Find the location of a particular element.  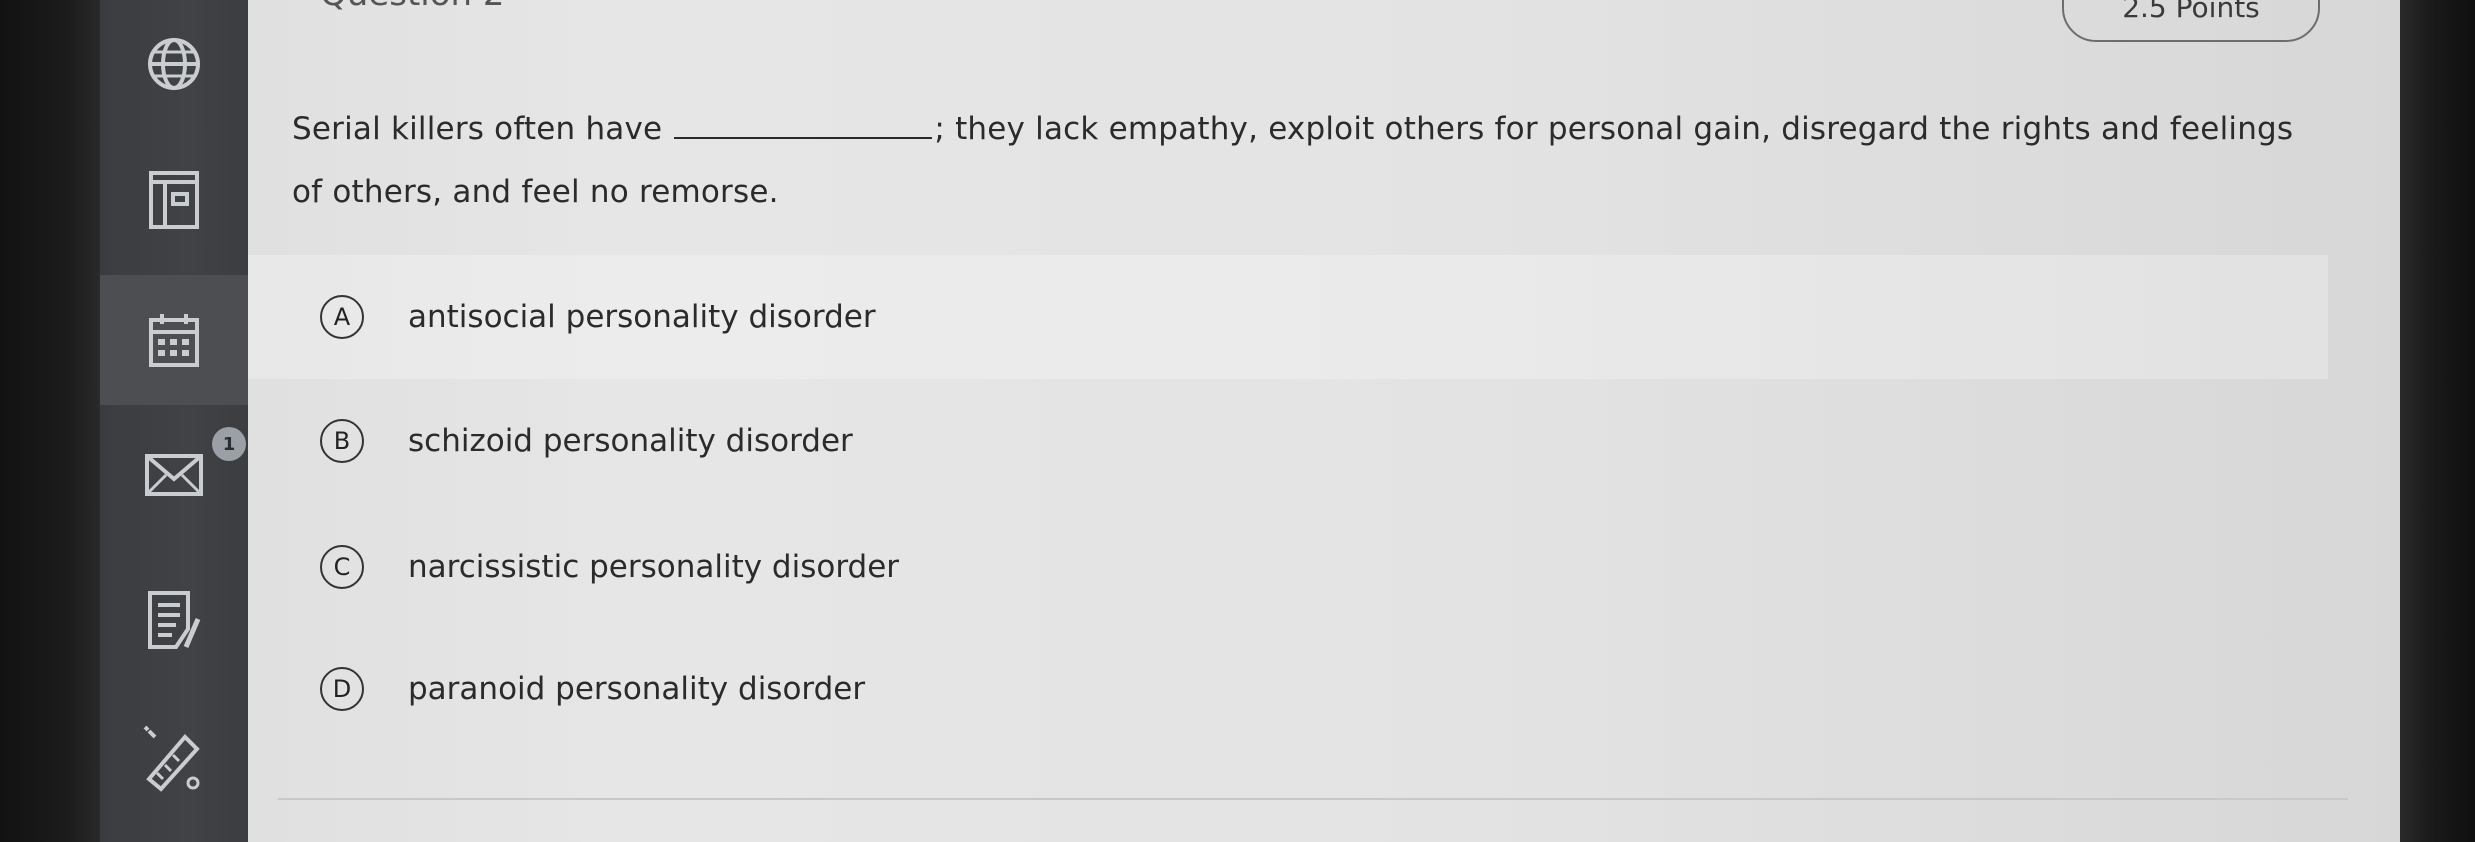

section-divider is located at coordinates (1313, 799).